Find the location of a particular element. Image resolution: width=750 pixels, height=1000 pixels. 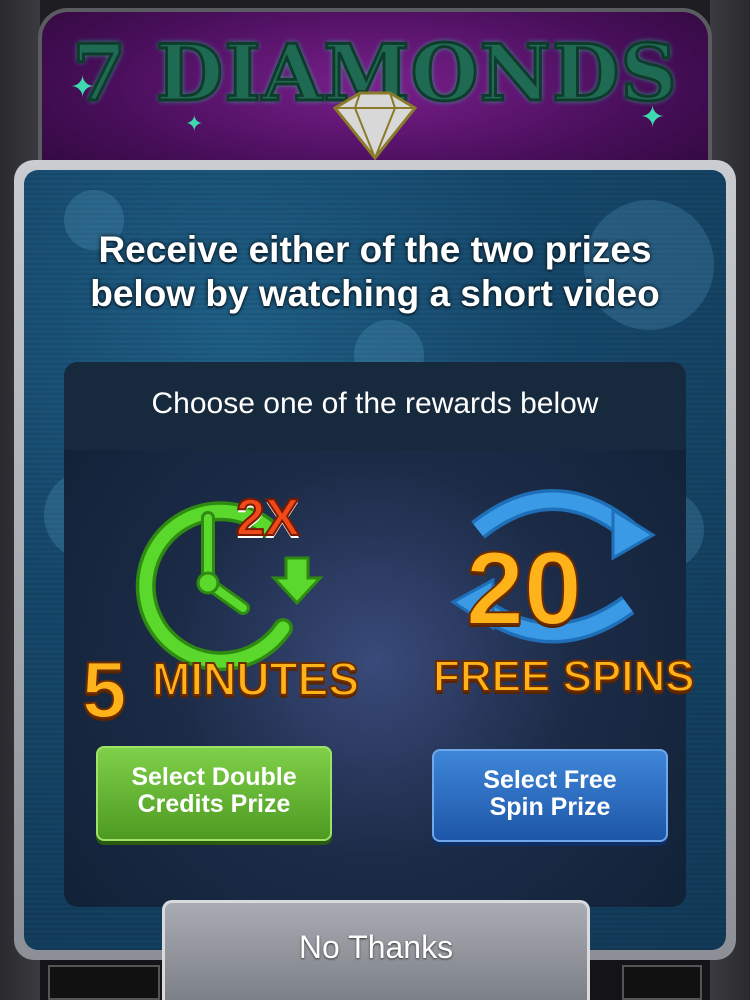

button-label-line-2: Spin Prize is located at coordinates (550, 807).